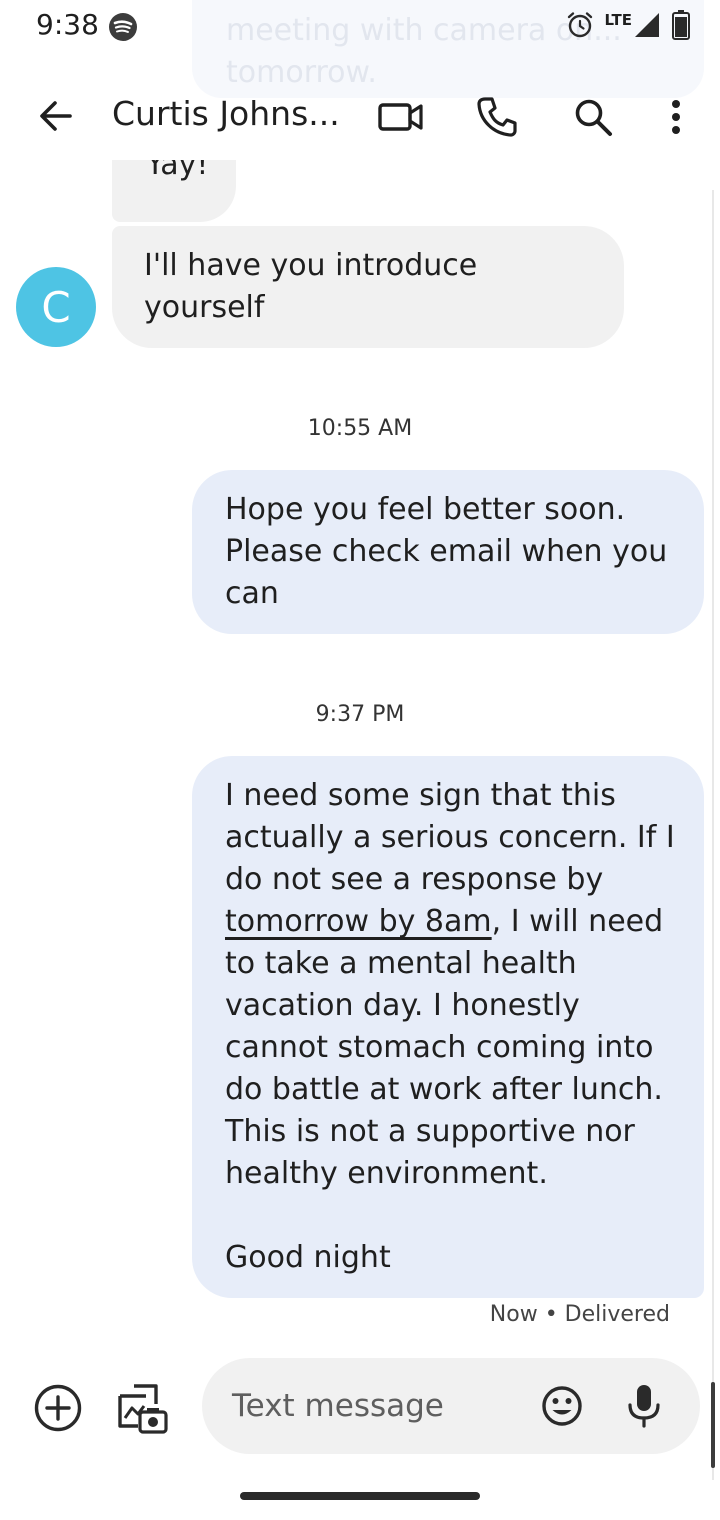 The width and height of the screenshot is (720, 1520). I want to click on mic-icon, so click(644, 1406).